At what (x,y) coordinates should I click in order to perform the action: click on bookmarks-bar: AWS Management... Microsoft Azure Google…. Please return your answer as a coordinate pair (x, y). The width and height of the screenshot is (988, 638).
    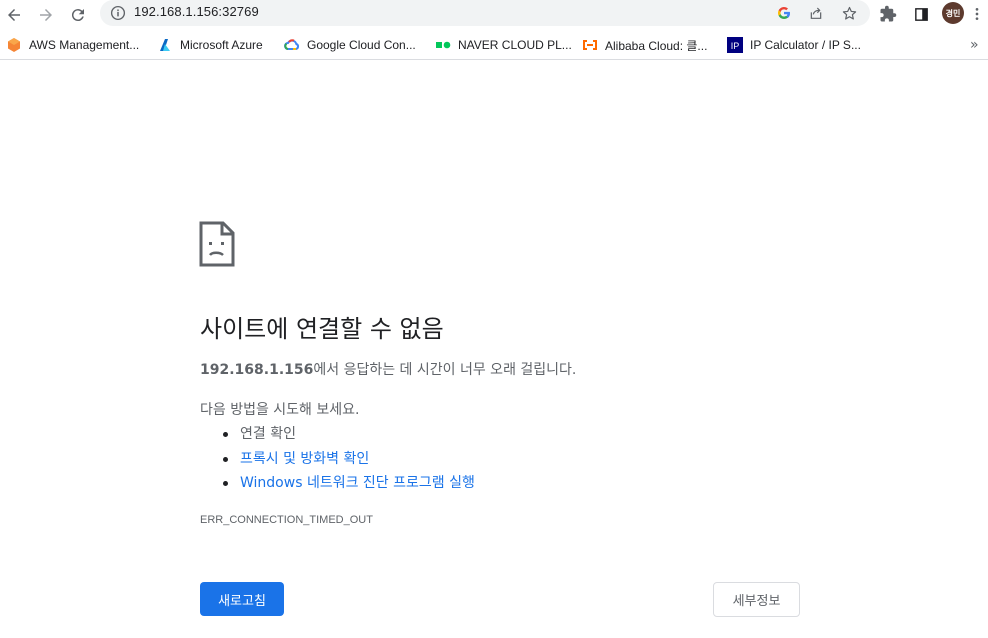
    Looking at the image, I should click on (494, 45).